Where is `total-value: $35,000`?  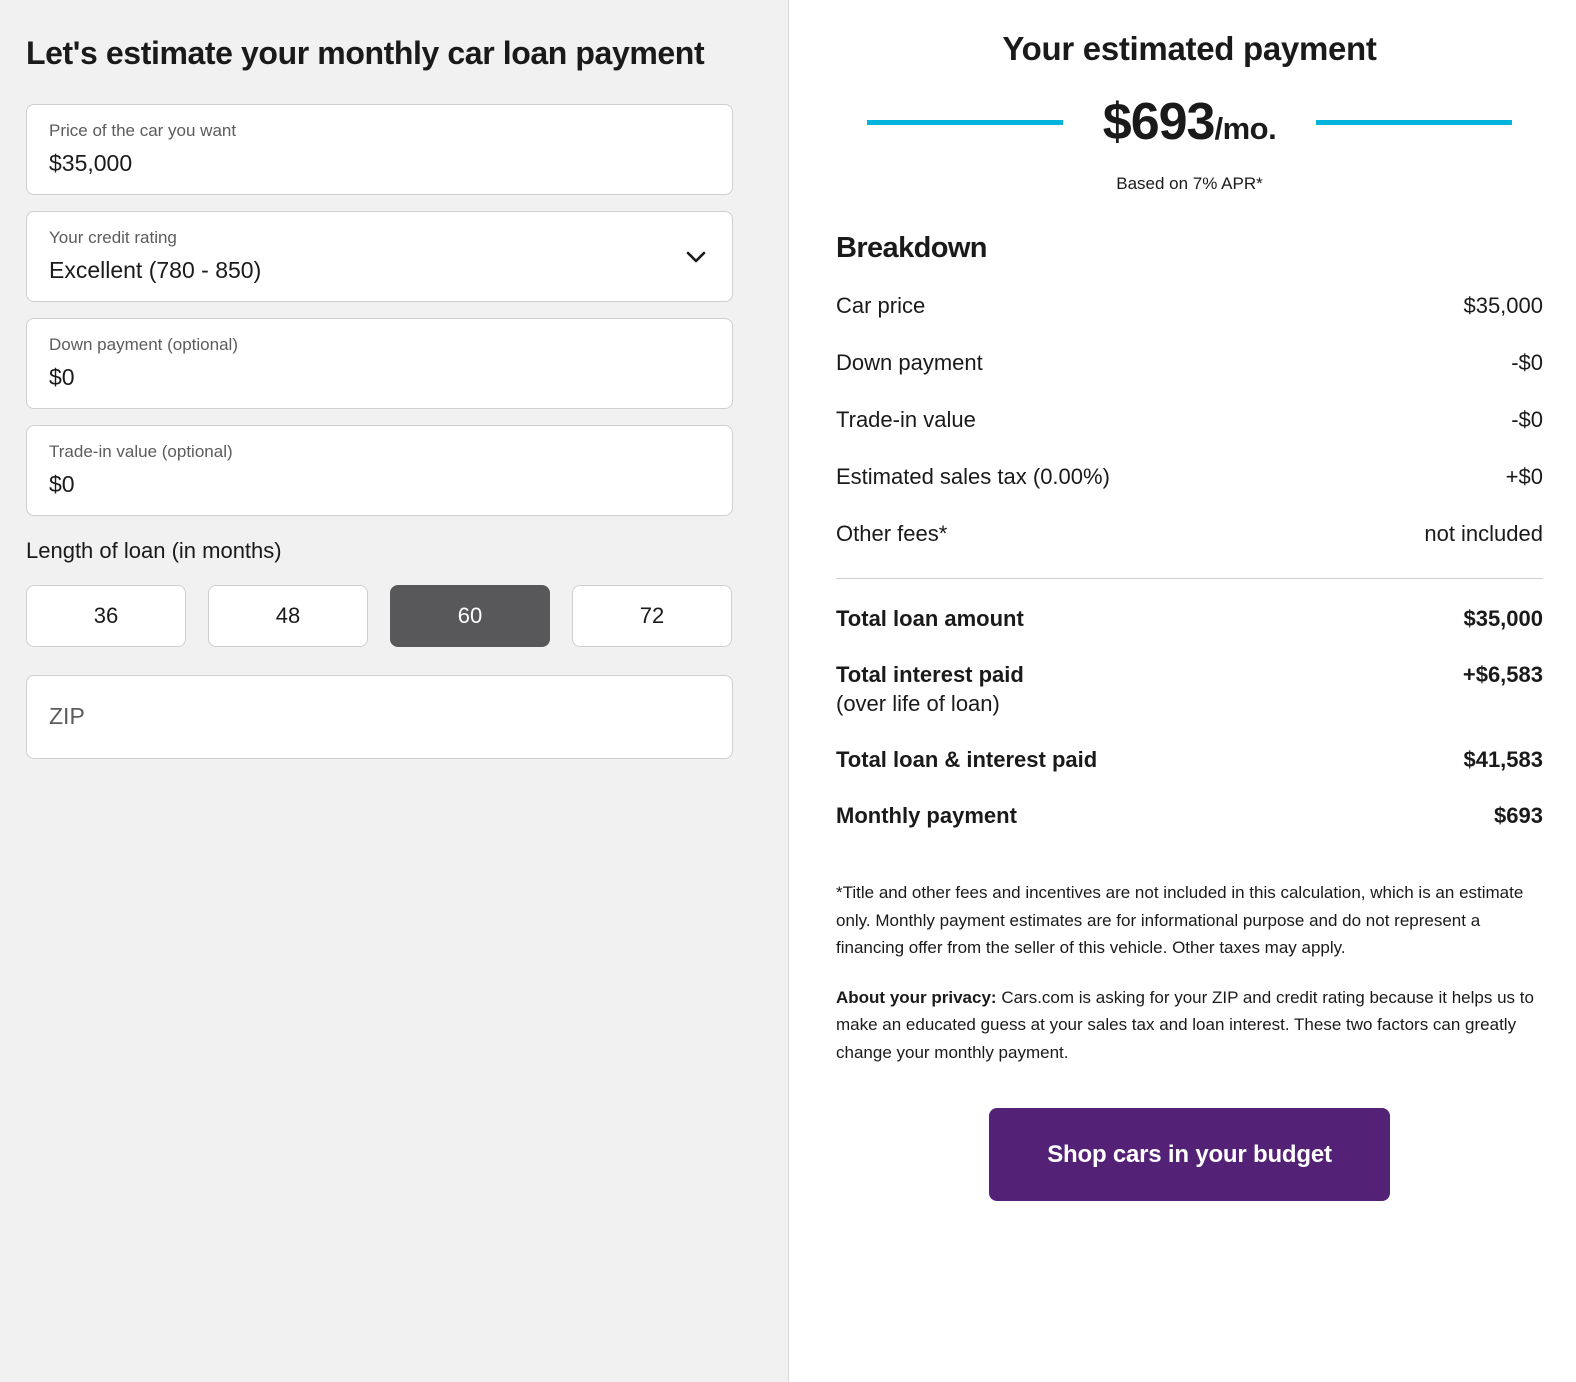
total-value: $35,000 is located at coordinates (1503, 618).